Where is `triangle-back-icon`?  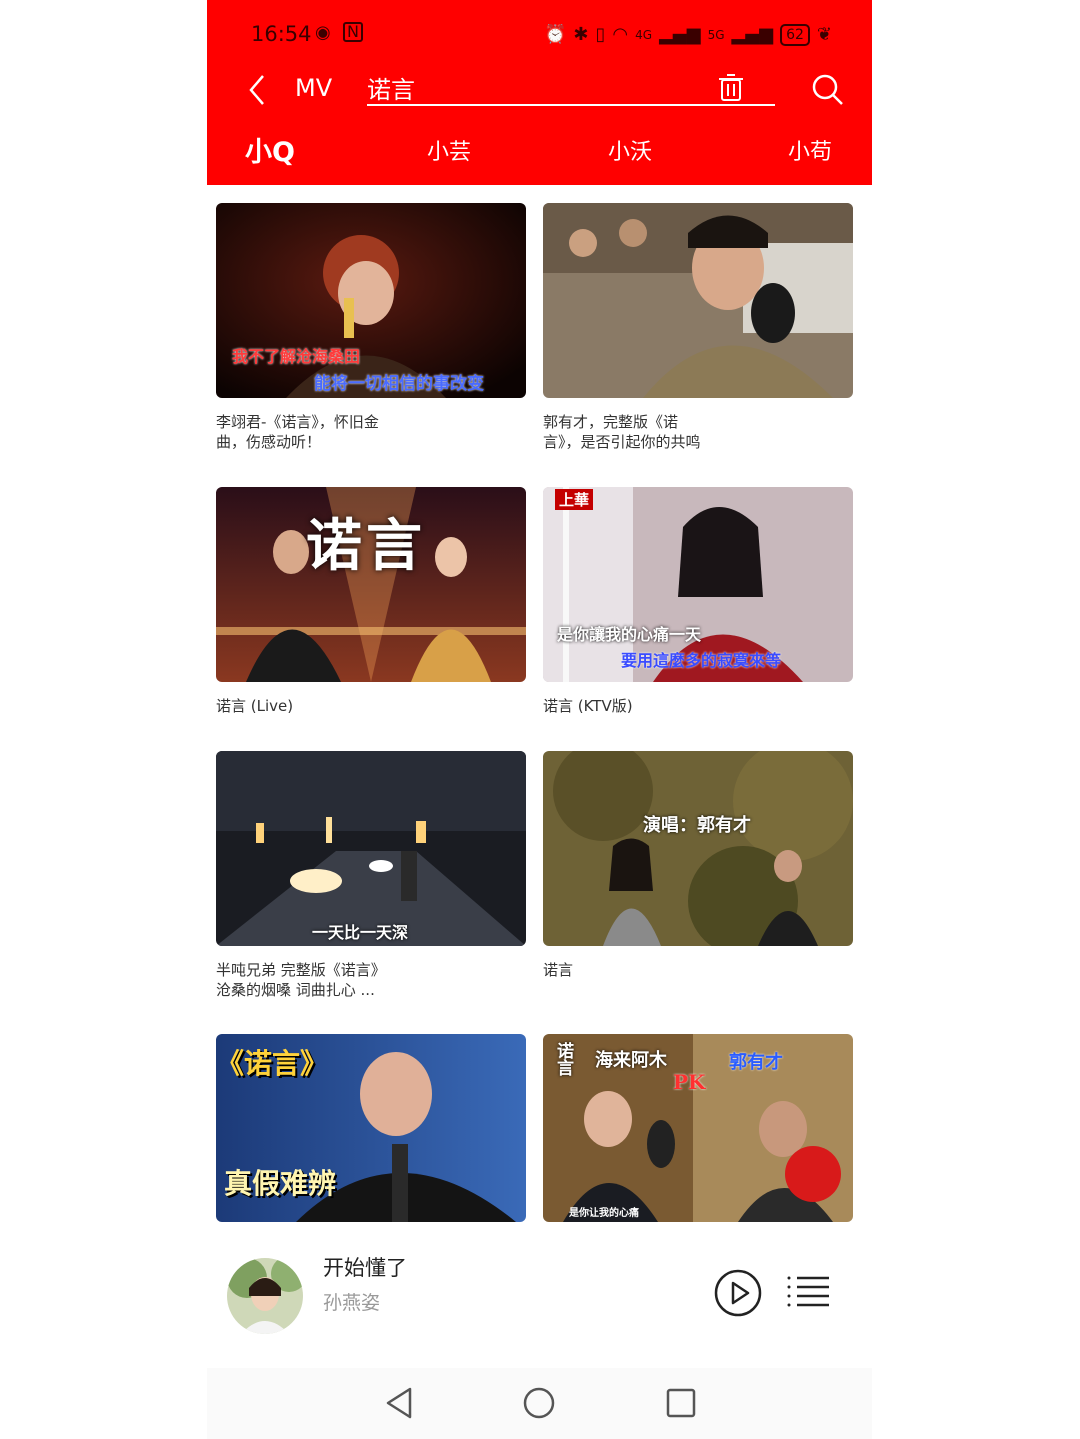 triangle-back-icon is located at coordinates (399, 1403).